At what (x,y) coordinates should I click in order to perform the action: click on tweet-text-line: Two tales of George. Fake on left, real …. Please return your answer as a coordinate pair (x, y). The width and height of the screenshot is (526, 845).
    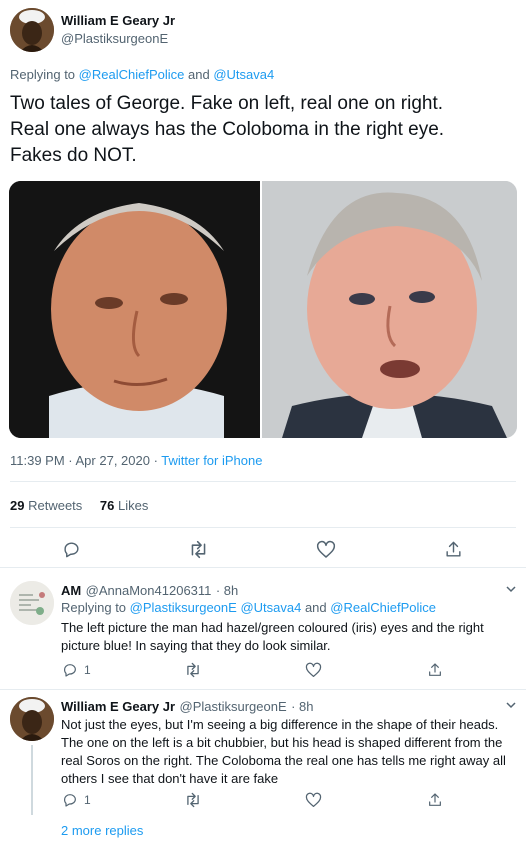
    Looking at the image, I should click on (227, 103).